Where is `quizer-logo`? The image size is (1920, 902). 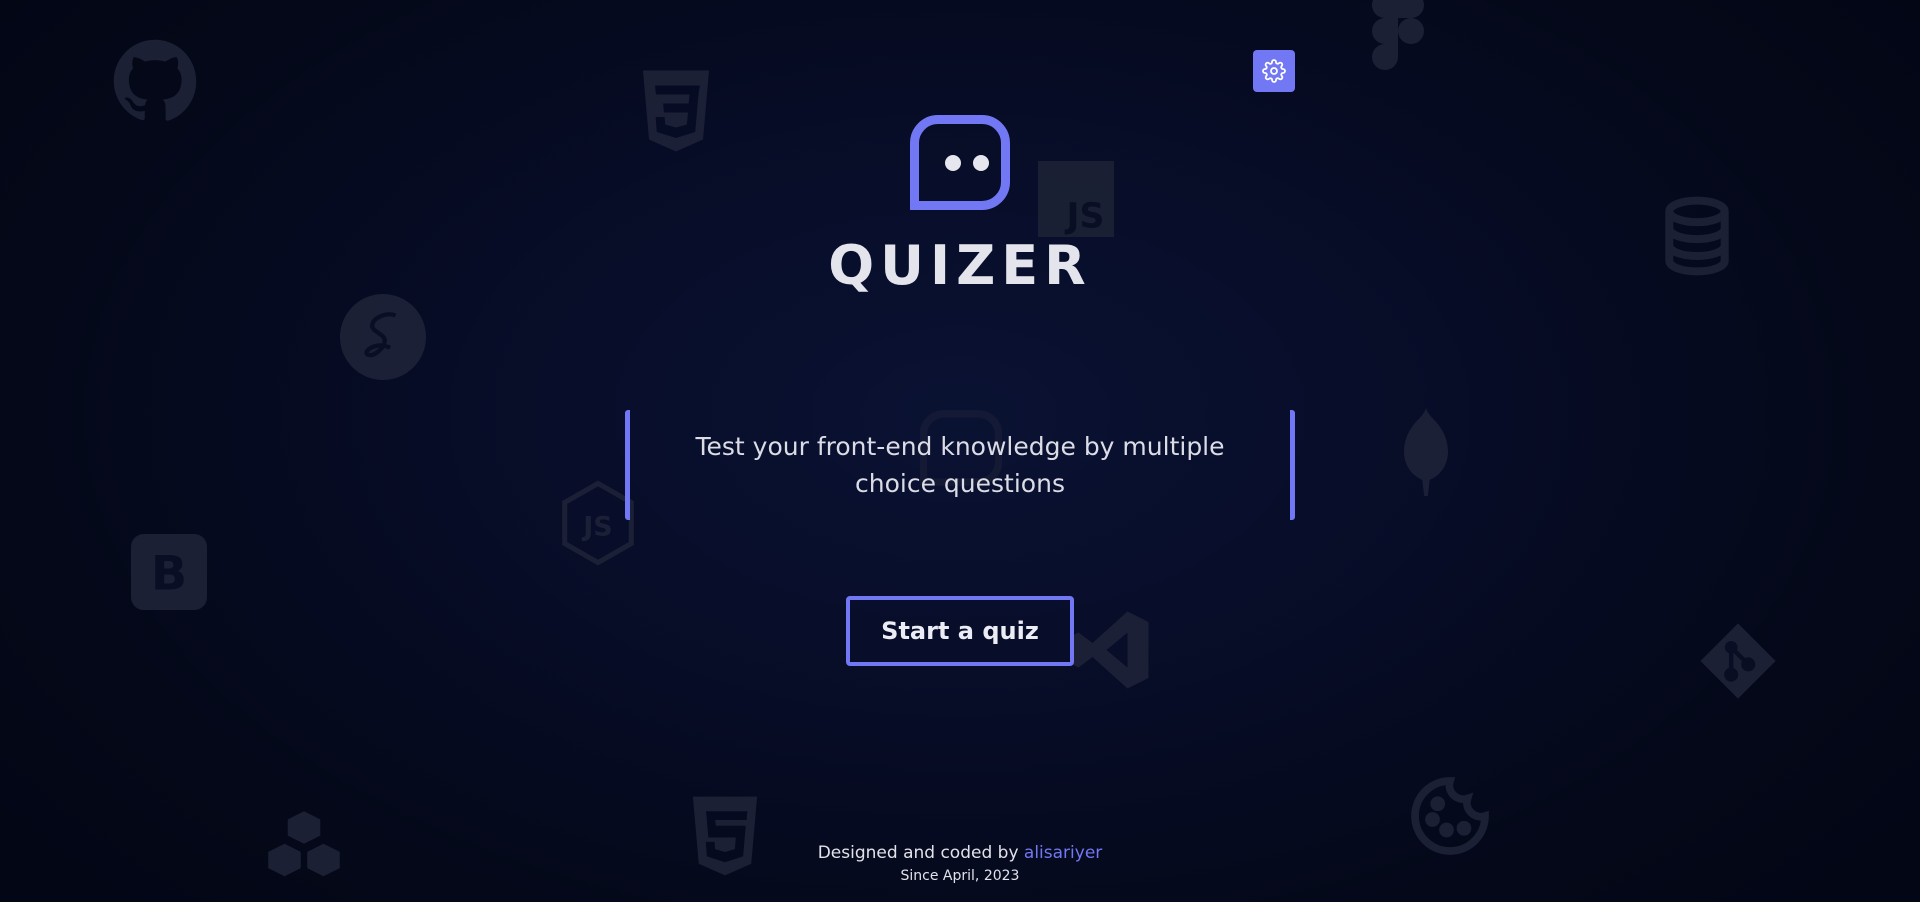
quizer-logo is located at coordinates (960, 162).